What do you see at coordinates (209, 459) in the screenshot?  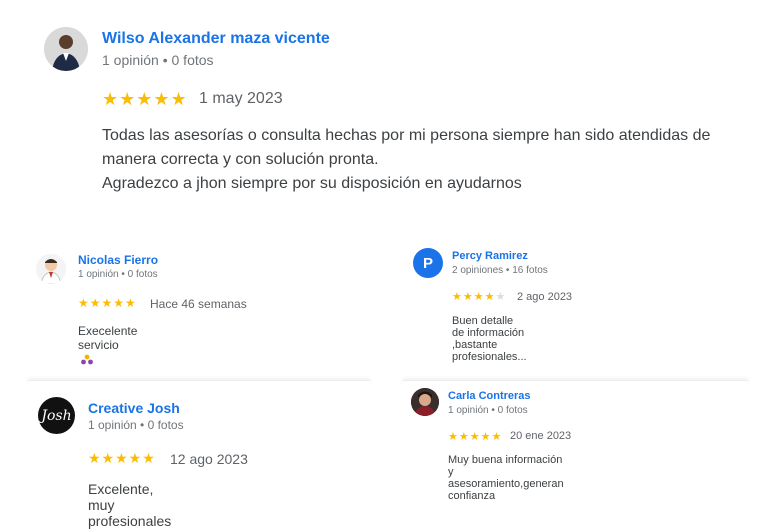 I see `review-date: 12 ago 2023` at bounding box center [209, 459].